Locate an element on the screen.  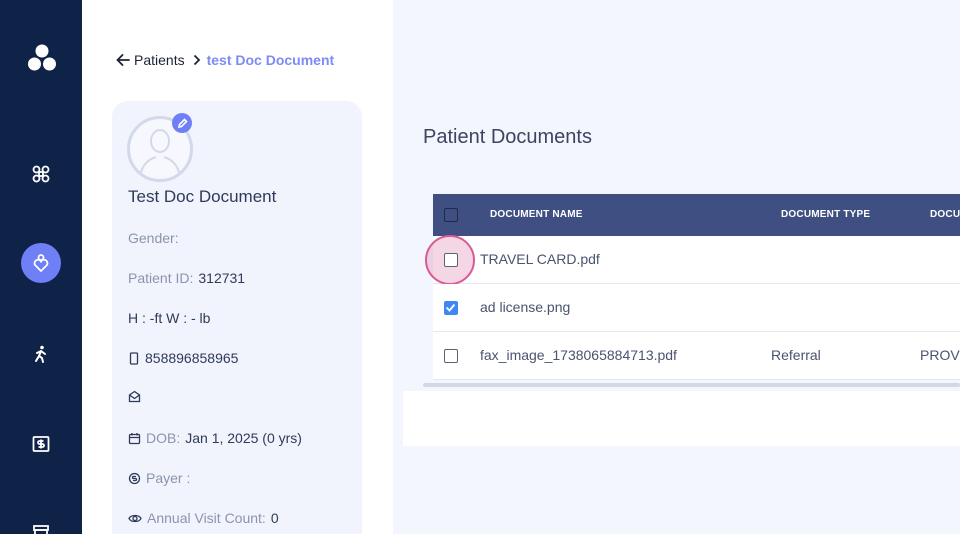
patient-id-row: Patient ID: 312731 is located at coordinates (186, 278).